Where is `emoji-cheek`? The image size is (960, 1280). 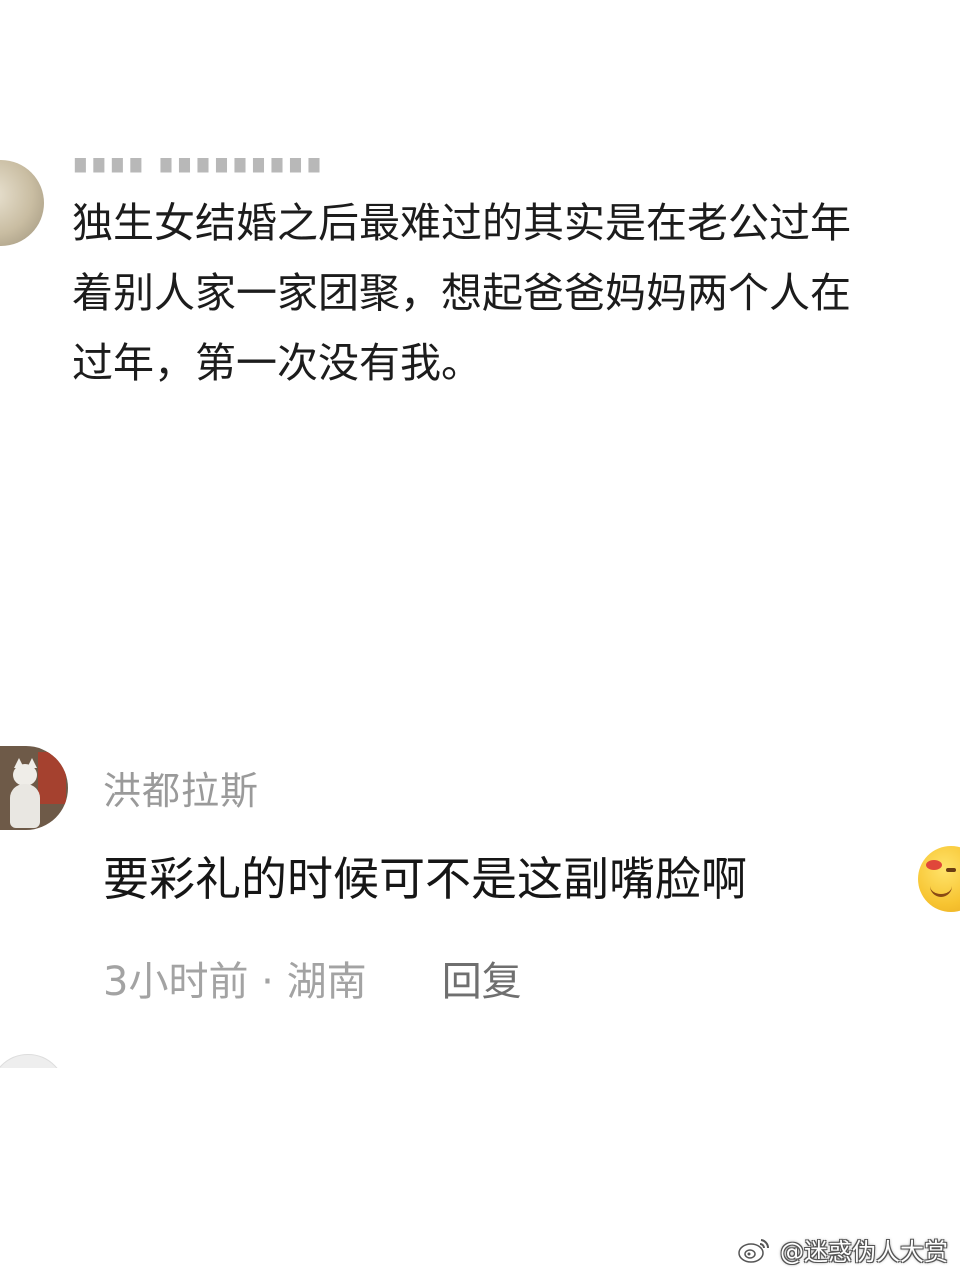 emoji-cheek is located at coordinates (934, 865).